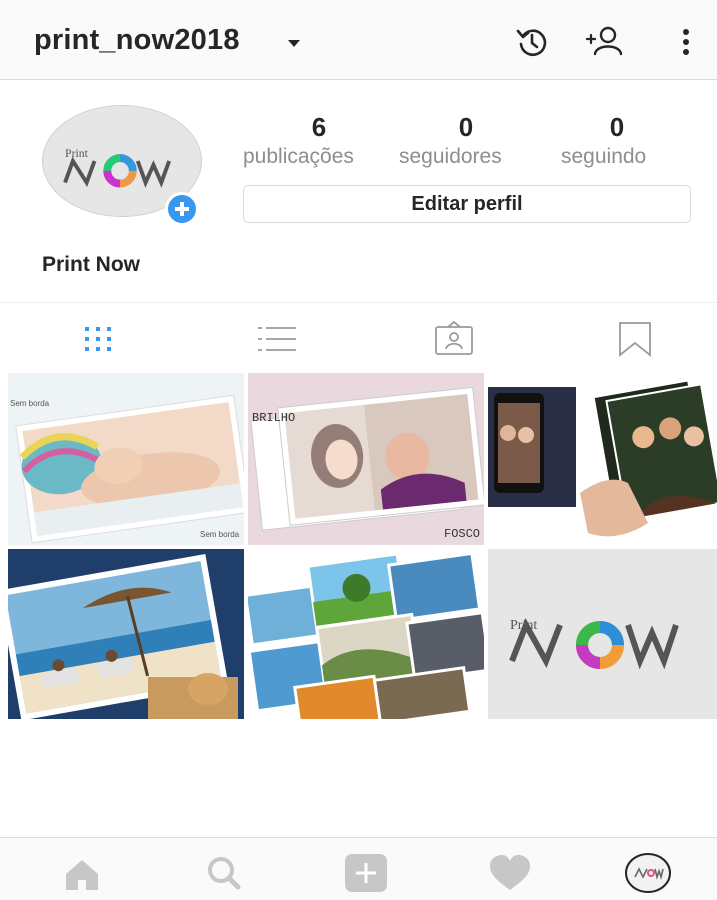 The width and height of the screenshot is (717, 900). What do you see at coordinates (532, 42) in the screenshot?
I see `history-icon` at bounding box center [532, 42].